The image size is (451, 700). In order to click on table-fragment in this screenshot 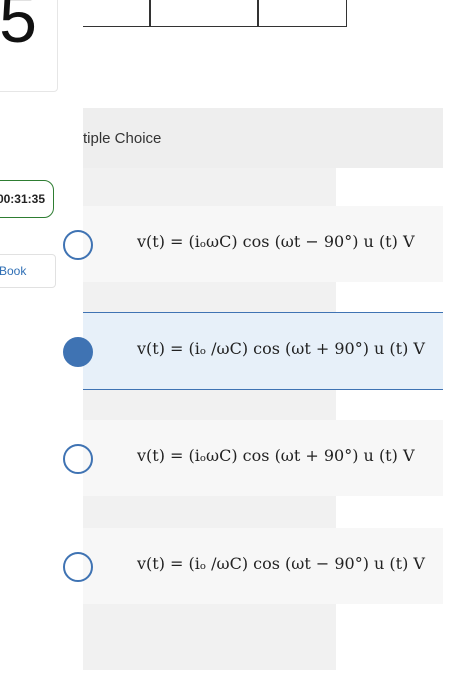, I will do `click(215, 13)`.